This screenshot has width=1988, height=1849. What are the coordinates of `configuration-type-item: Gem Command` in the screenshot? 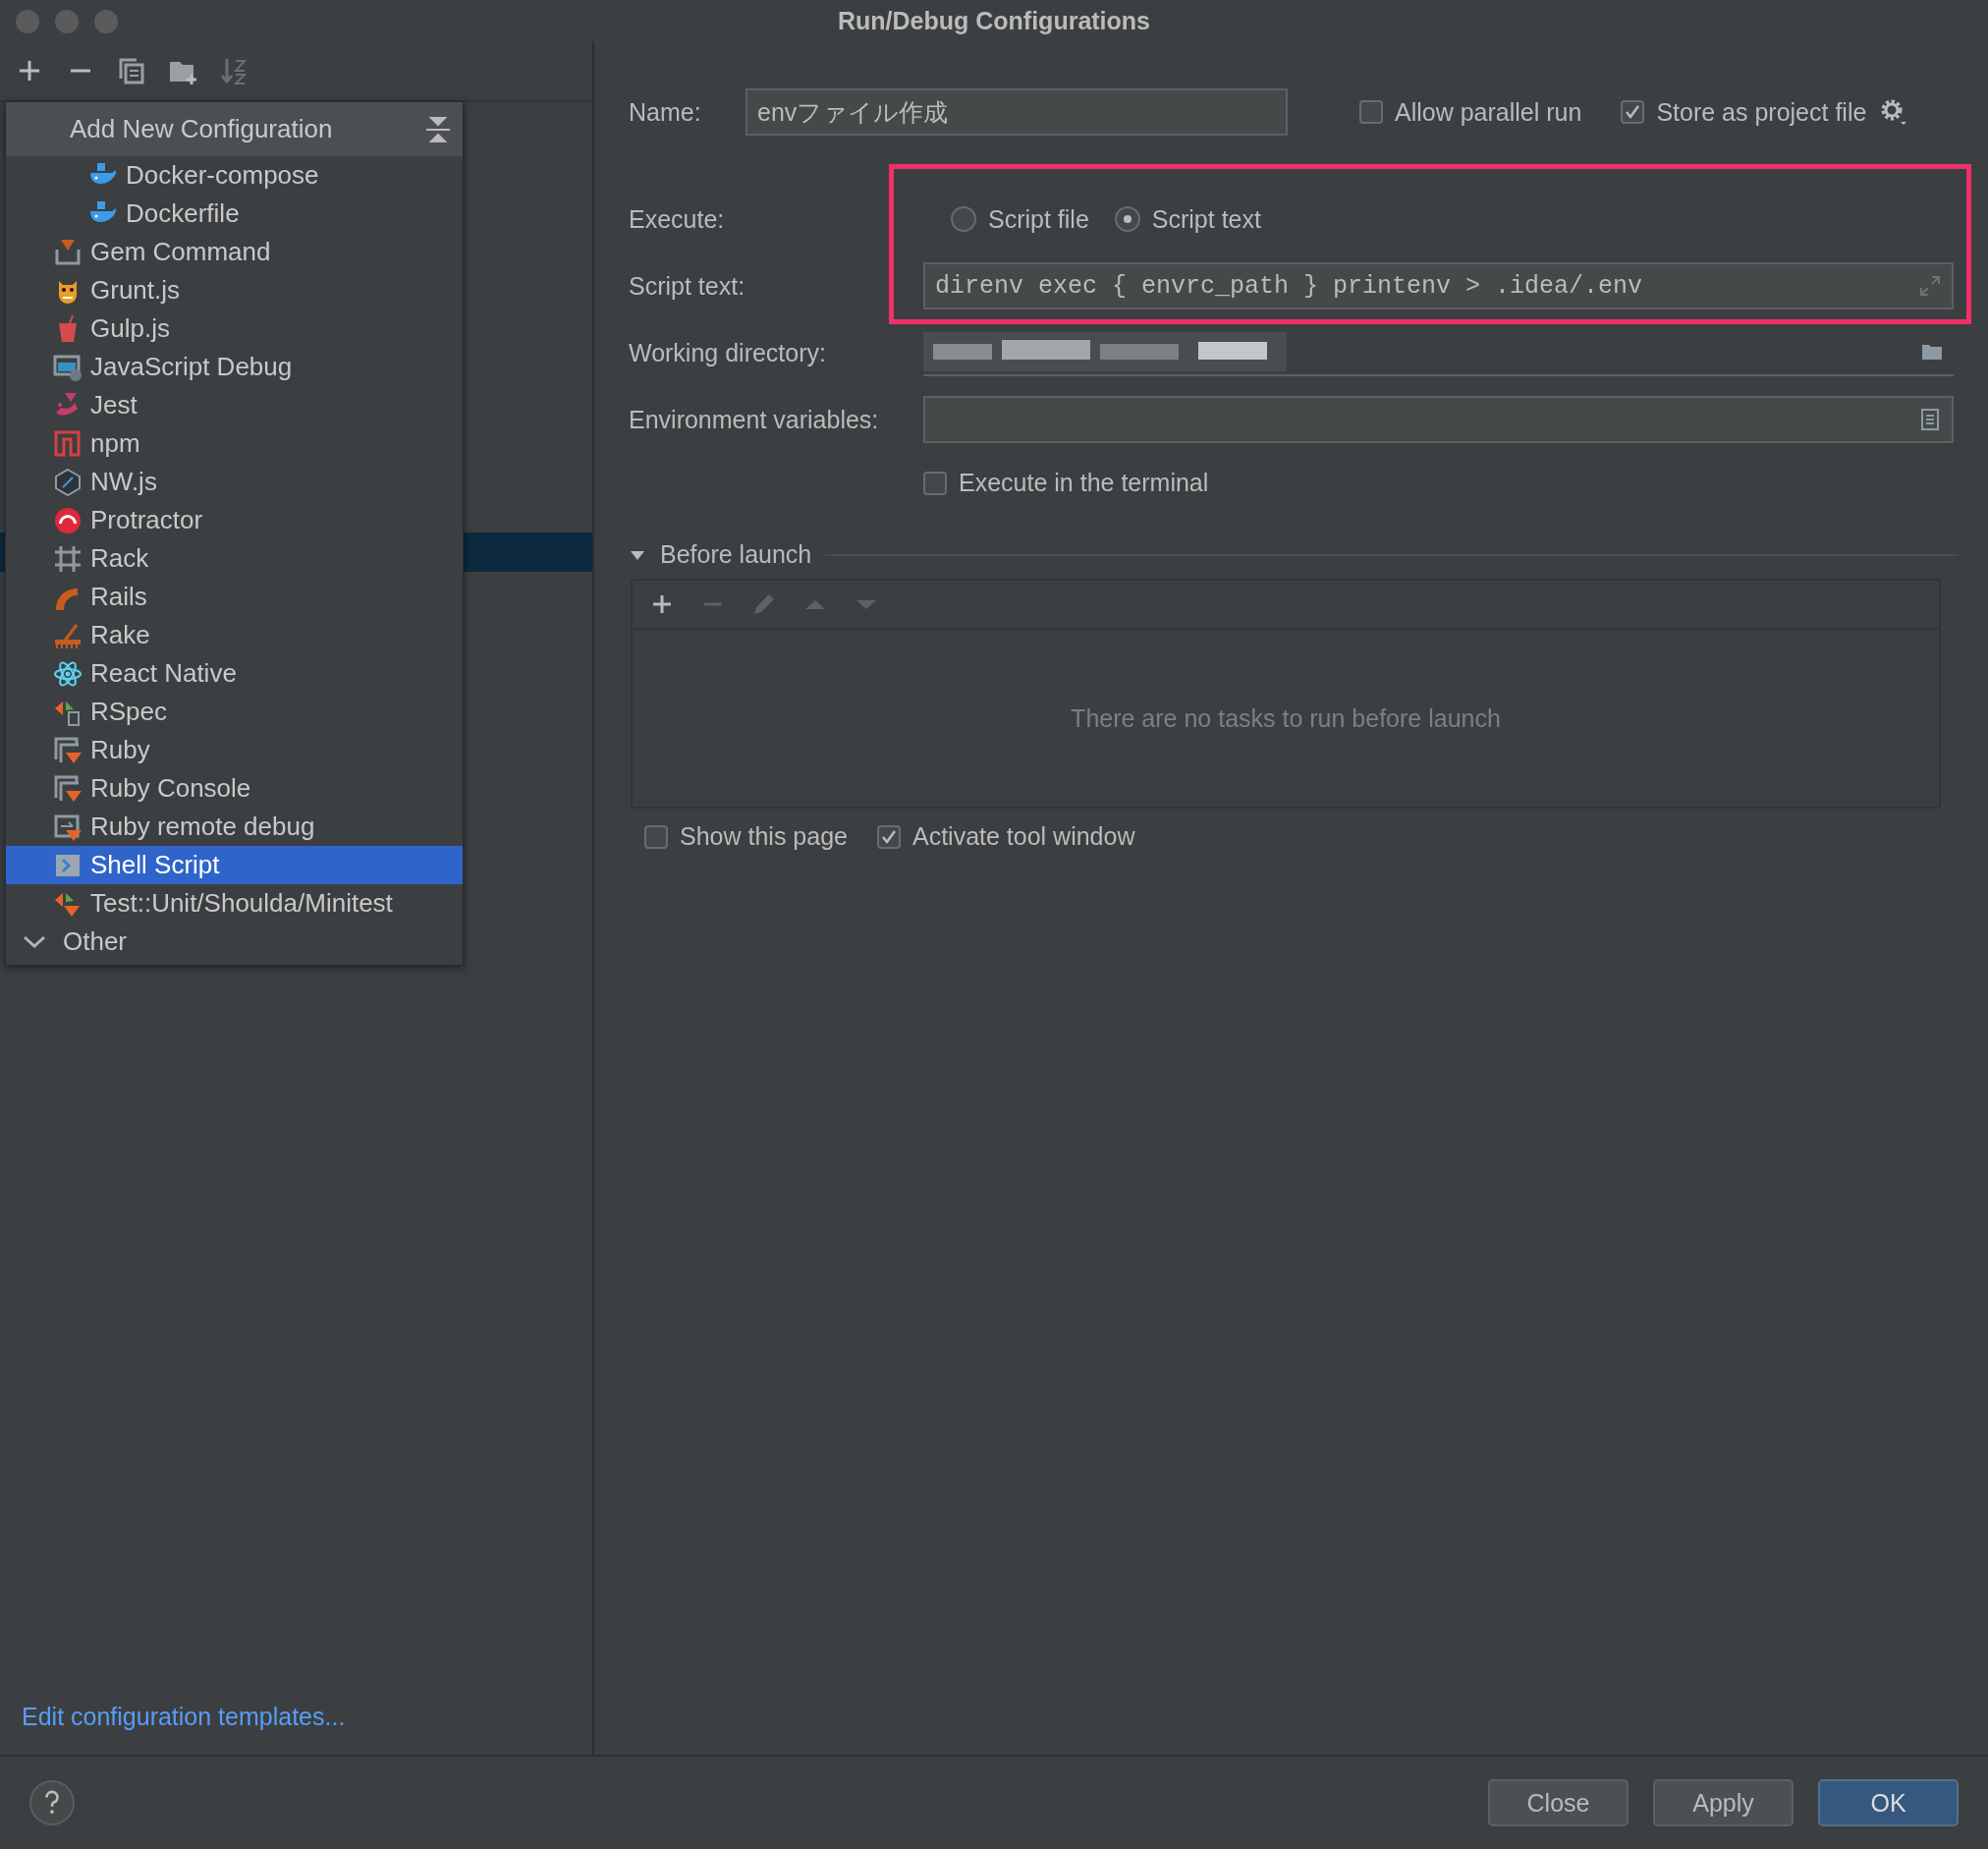 It's located at (234, 252).